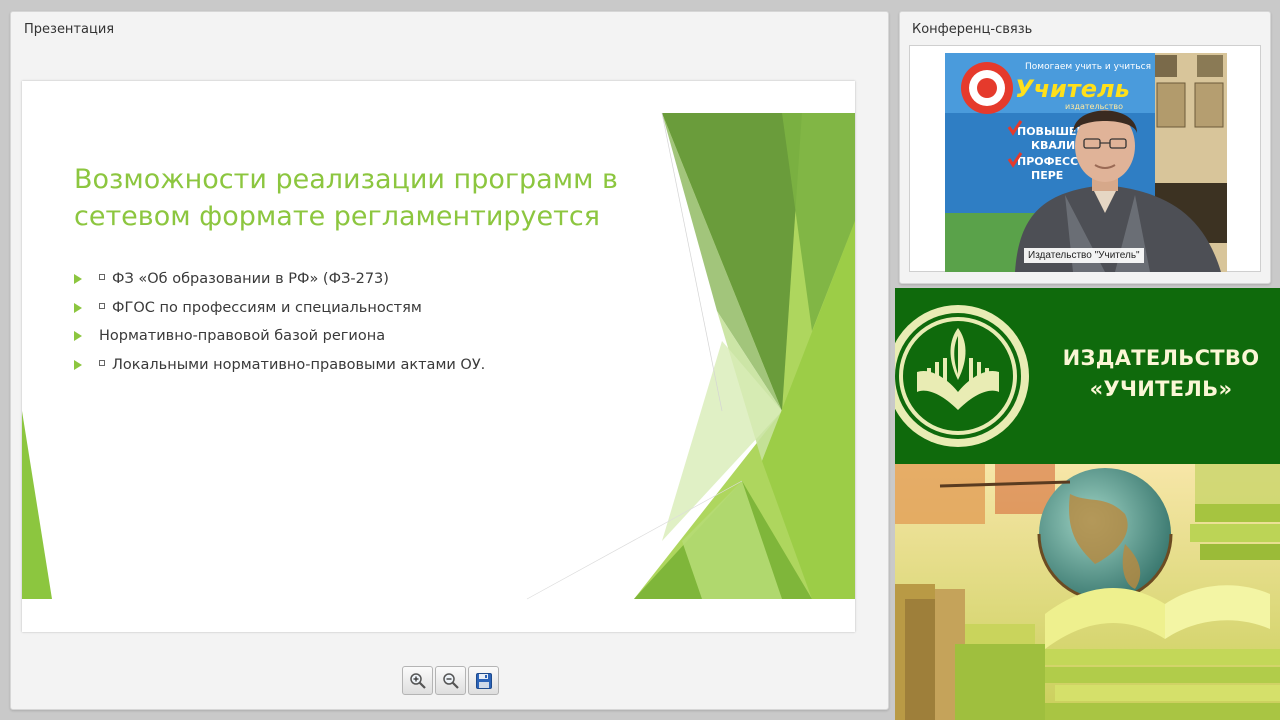 This screenshot has height=720, width=1280. Describe the element at coordinates (250, 279) in the screenshot. I see `slide-bullet-text: ФЗ «Об образовании в РФ» (ФЗ-273)` at that location.